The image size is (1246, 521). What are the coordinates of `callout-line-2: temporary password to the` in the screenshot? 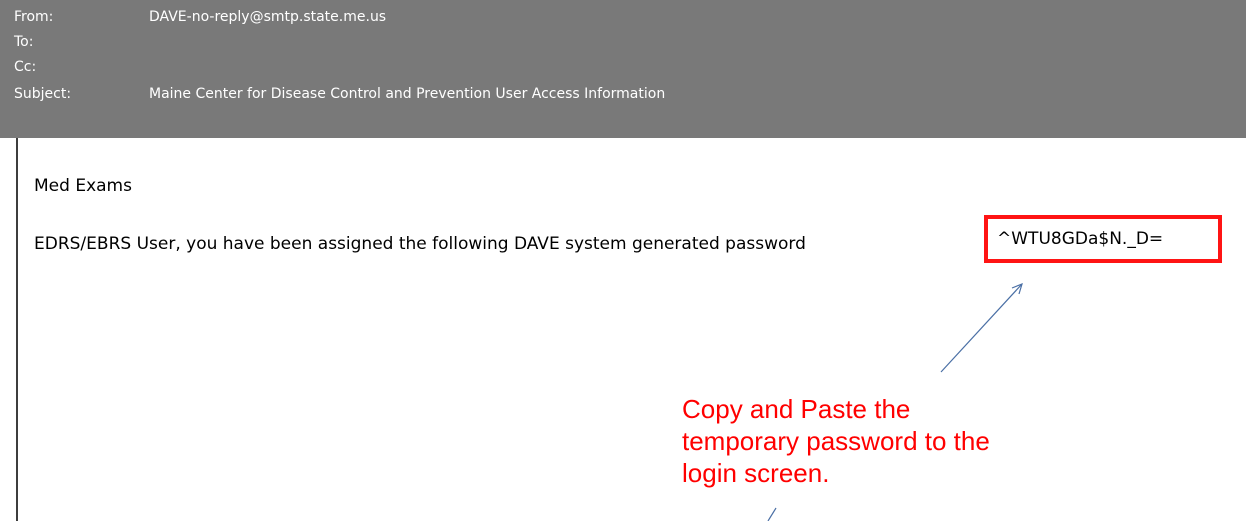 It's located at (836, 441).